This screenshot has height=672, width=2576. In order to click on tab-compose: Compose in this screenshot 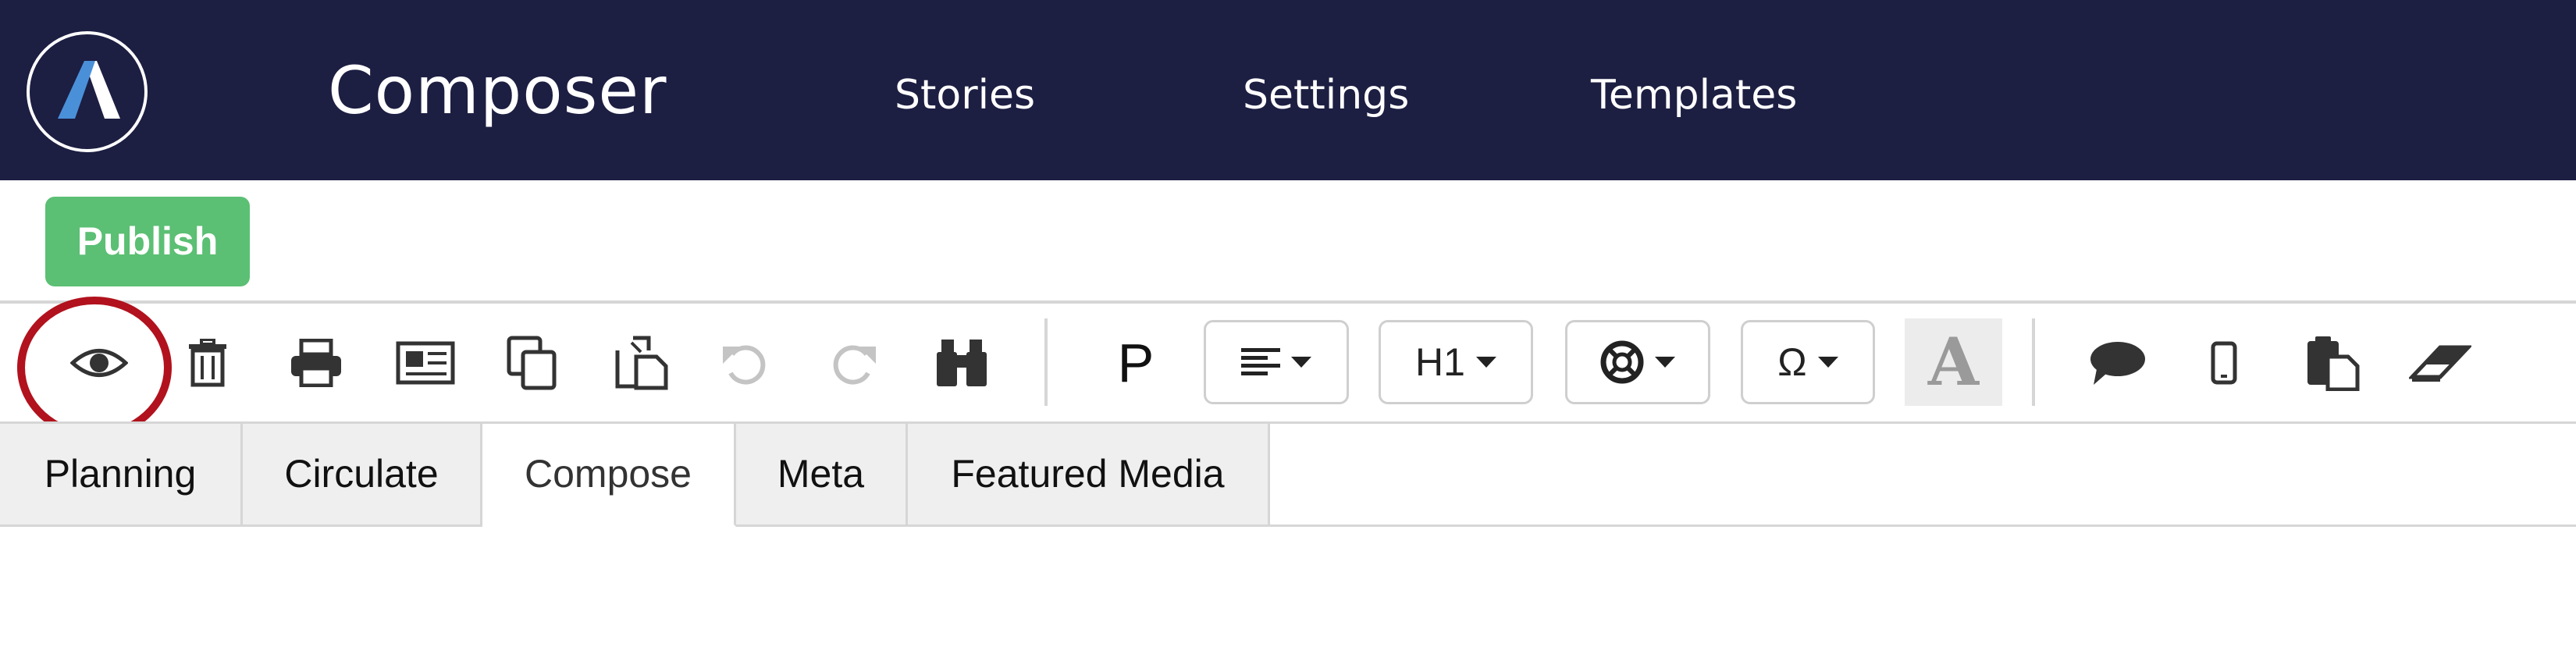, I will do `click(609, 475)`.